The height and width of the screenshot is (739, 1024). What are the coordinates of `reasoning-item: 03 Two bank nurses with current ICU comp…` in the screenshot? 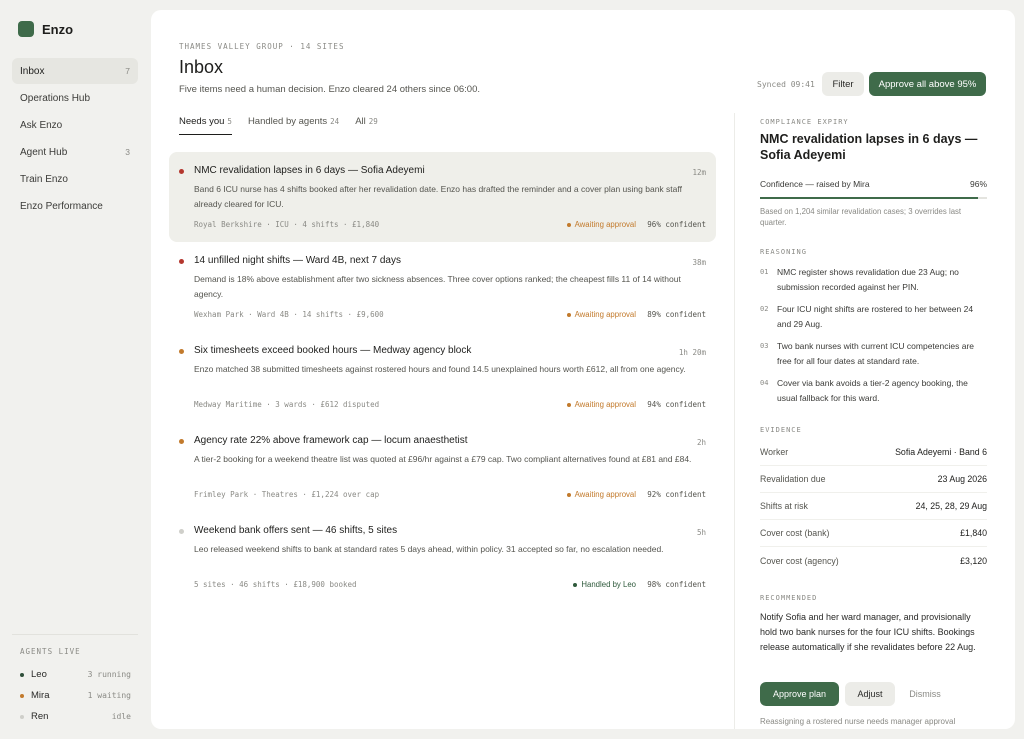 It's located at (873, 353).